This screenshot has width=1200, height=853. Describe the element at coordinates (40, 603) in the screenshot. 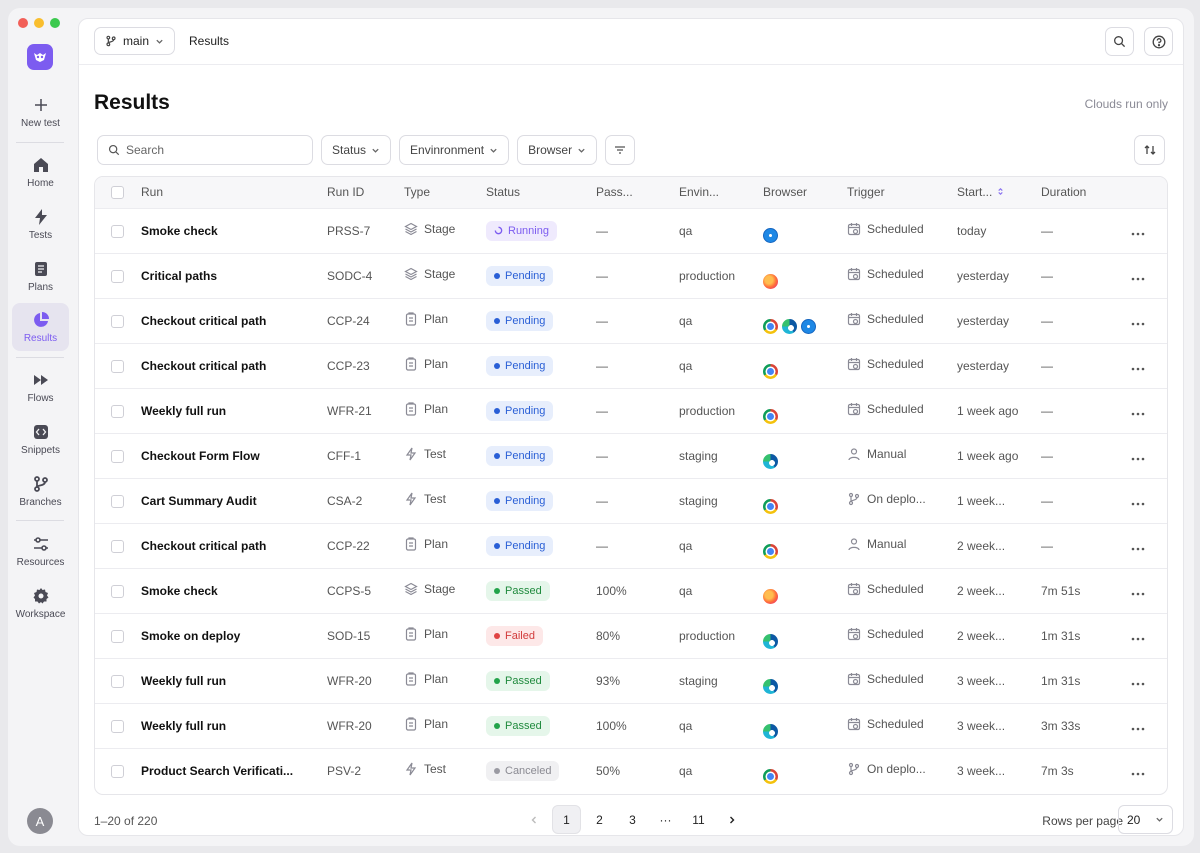

I see `sidebar-item-workspace: Workspace` at that location.